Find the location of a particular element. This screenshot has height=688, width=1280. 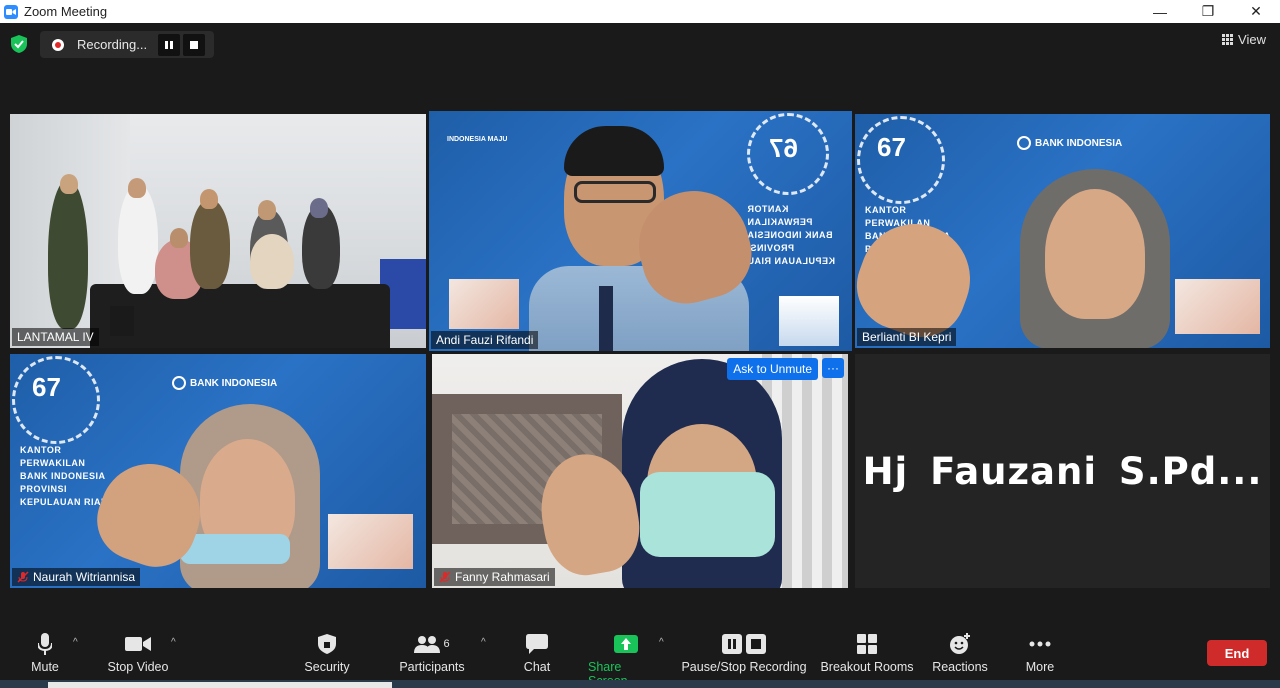

participant-name-label: Fanny Rahmasari is located at coordinates (494, 577).